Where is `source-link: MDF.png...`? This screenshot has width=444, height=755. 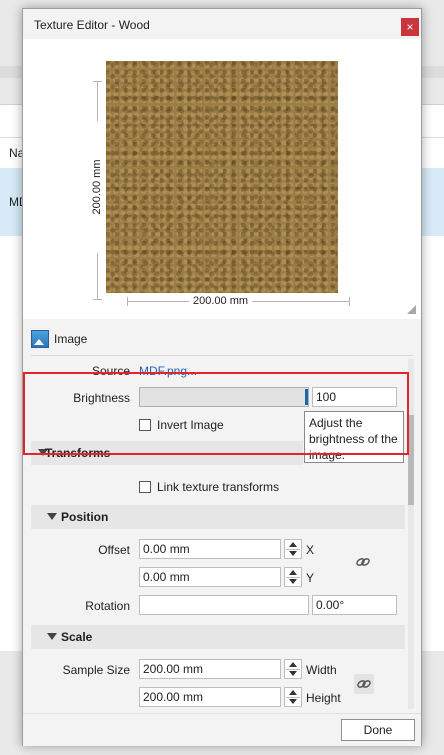 source-link: MDF.png... is located at coordinates (168, 371).